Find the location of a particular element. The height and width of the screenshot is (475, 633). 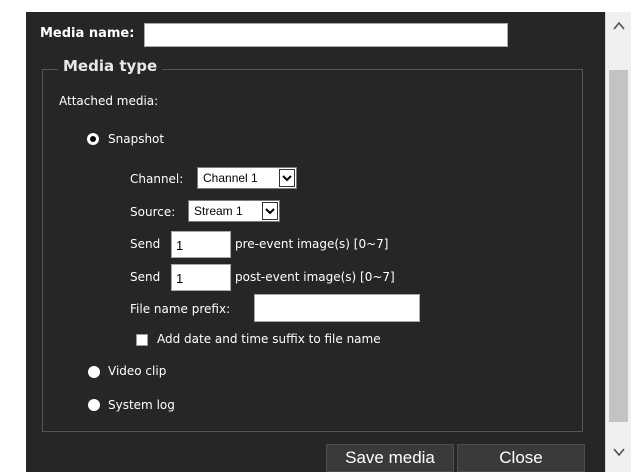

pre-event-text: pre-event image(s) [0~7] is located at coordinates (312, 244).